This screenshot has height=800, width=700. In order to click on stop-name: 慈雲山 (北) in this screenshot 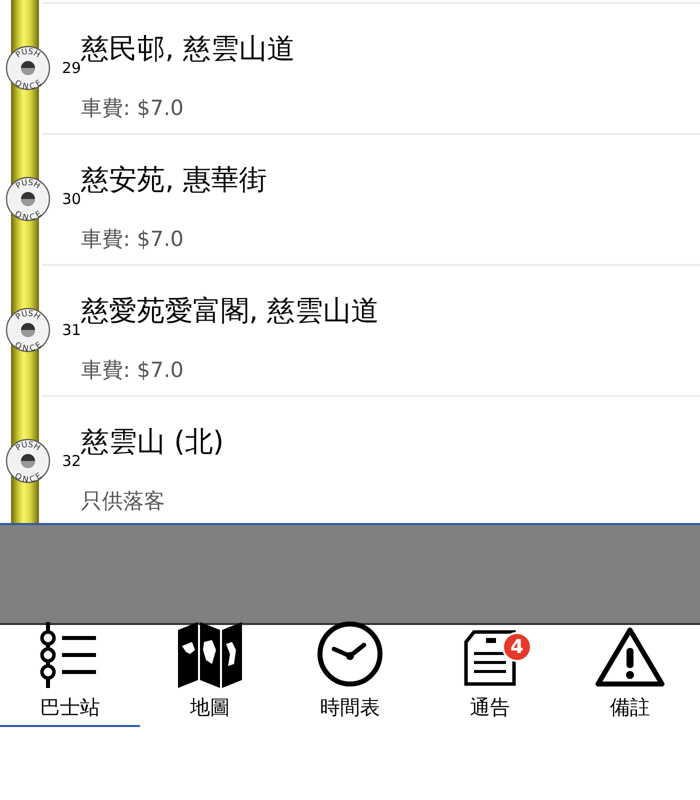, I will do `click(390, 447)`.